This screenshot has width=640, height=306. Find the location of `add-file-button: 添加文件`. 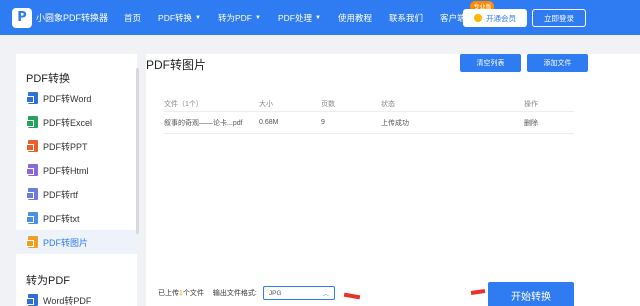

add-file-button: 添加文件 is located at coordinates (557, 63).